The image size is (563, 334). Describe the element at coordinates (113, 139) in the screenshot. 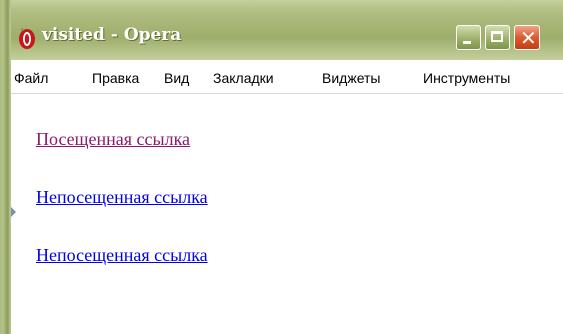

I see `visited-link: Посещенная ссылка` at that location.